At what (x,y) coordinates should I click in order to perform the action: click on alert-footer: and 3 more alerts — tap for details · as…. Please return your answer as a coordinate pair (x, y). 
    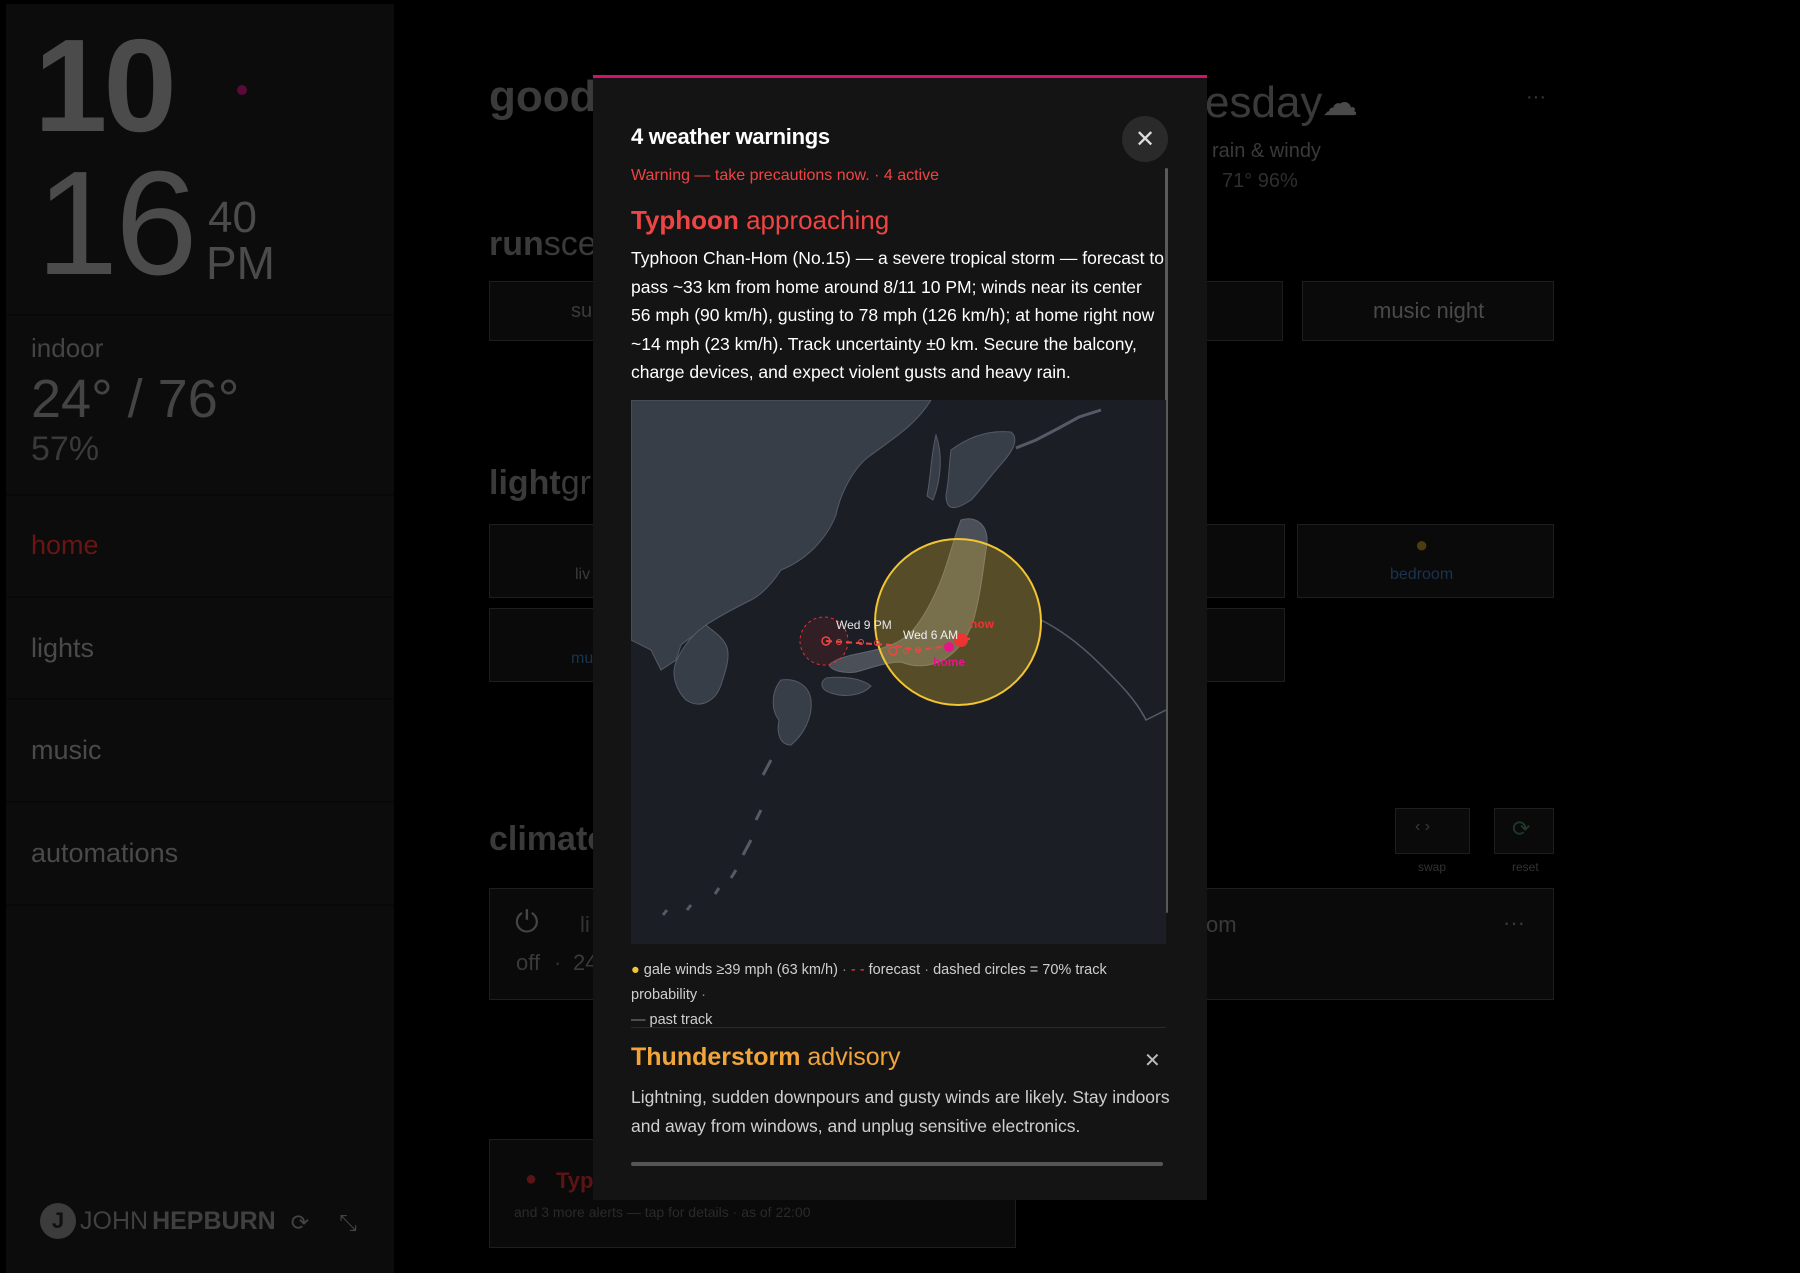
    Looking at the image, I should click on (662, 1212).